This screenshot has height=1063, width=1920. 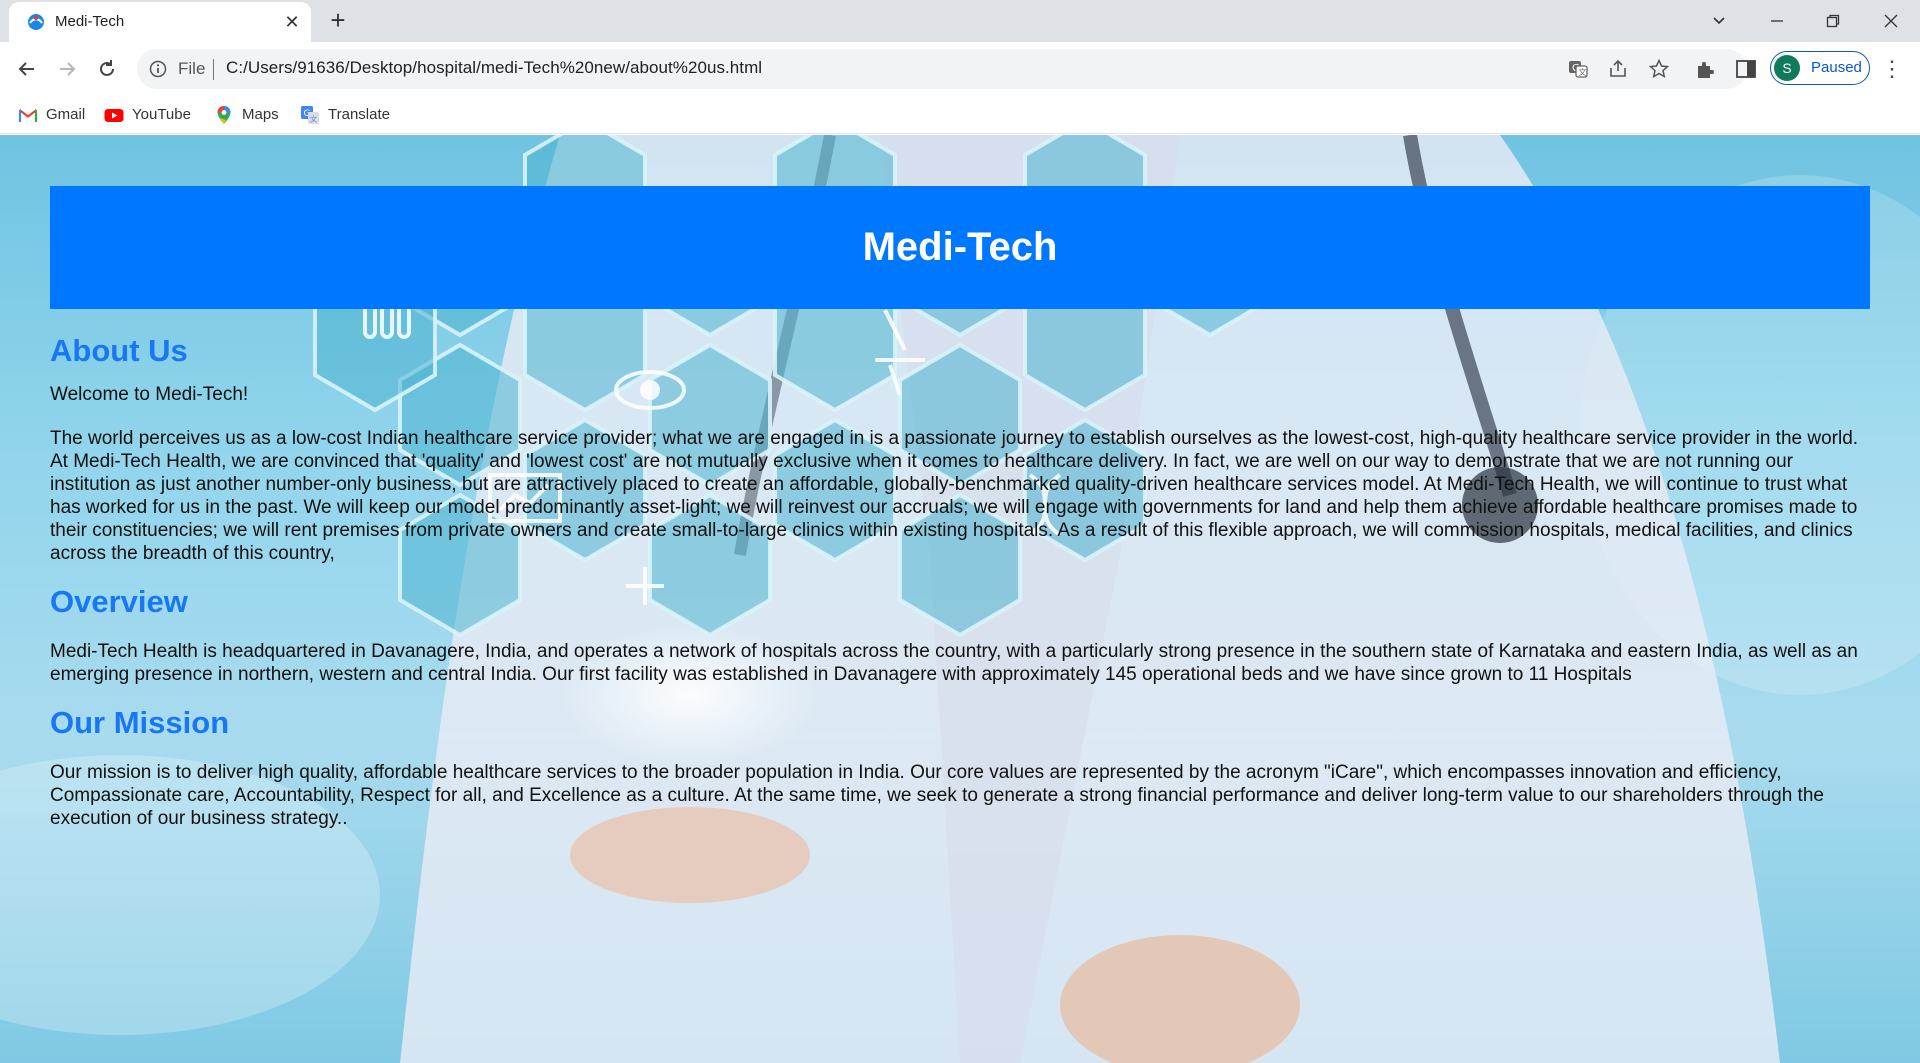 What do you see at coordinates (36, 22) in the screenshot?
I see `site-favicon-icon` at bounding box center [36, 22].